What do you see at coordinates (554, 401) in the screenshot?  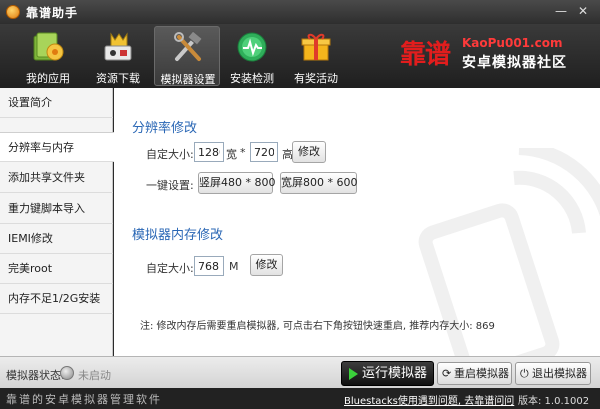 I see `version-label: 版本: 1.0.1002` at bounding box center [554, 401].